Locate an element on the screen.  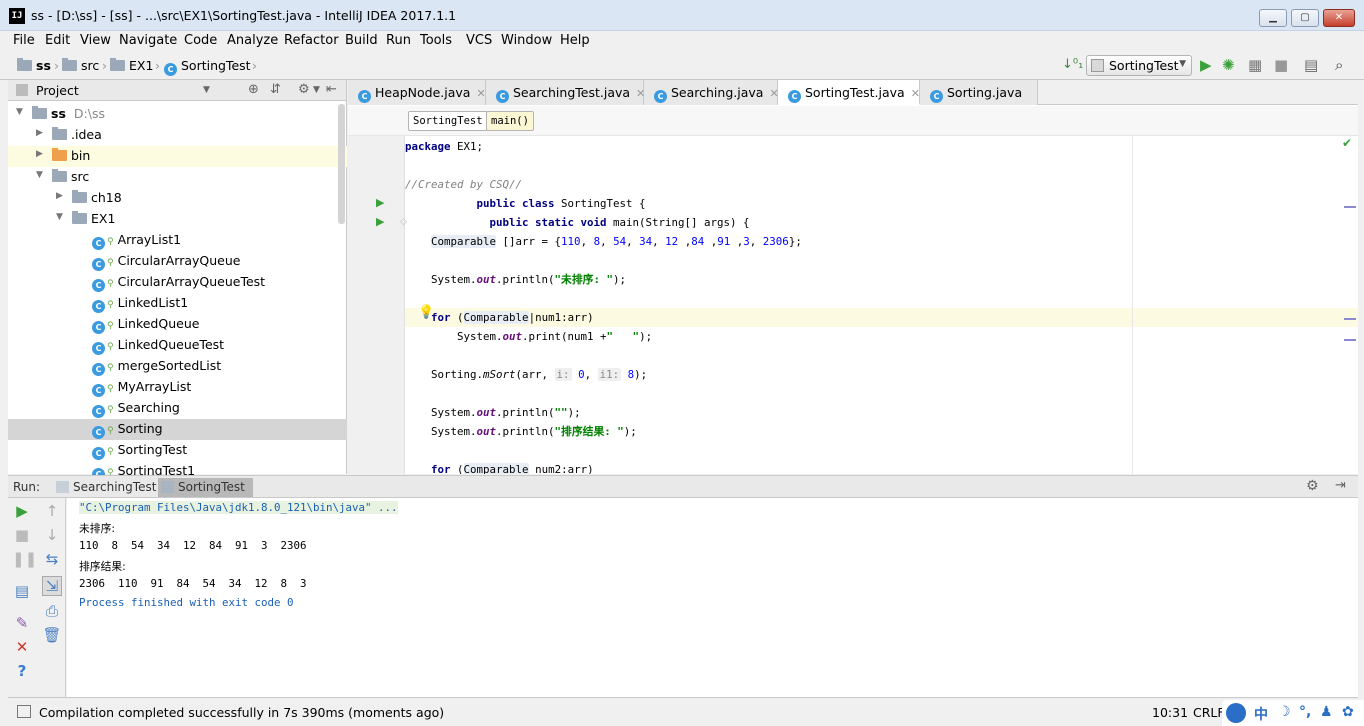
crumb-ex1: EX1 is located at coordinates (131, 65).